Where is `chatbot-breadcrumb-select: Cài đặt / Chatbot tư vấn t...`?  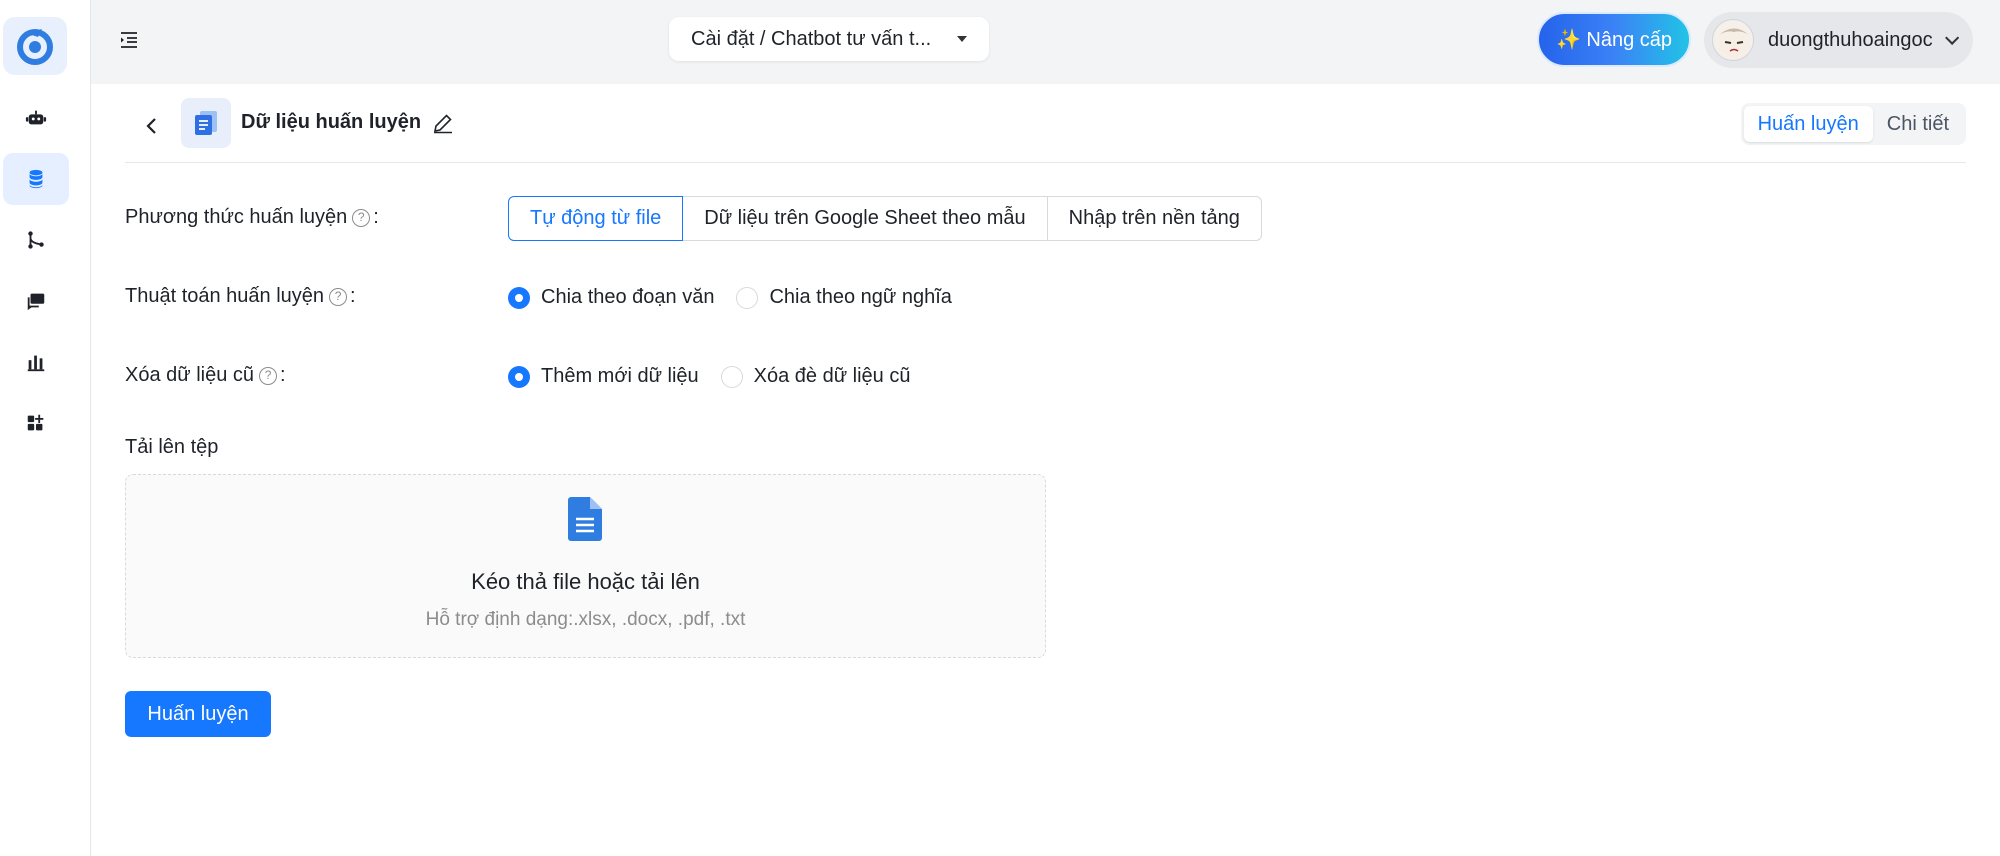
chatbot-breadcrumb-select: Cài đặt / Chatbot tư vấn t... is located at coordinates (829, 39).